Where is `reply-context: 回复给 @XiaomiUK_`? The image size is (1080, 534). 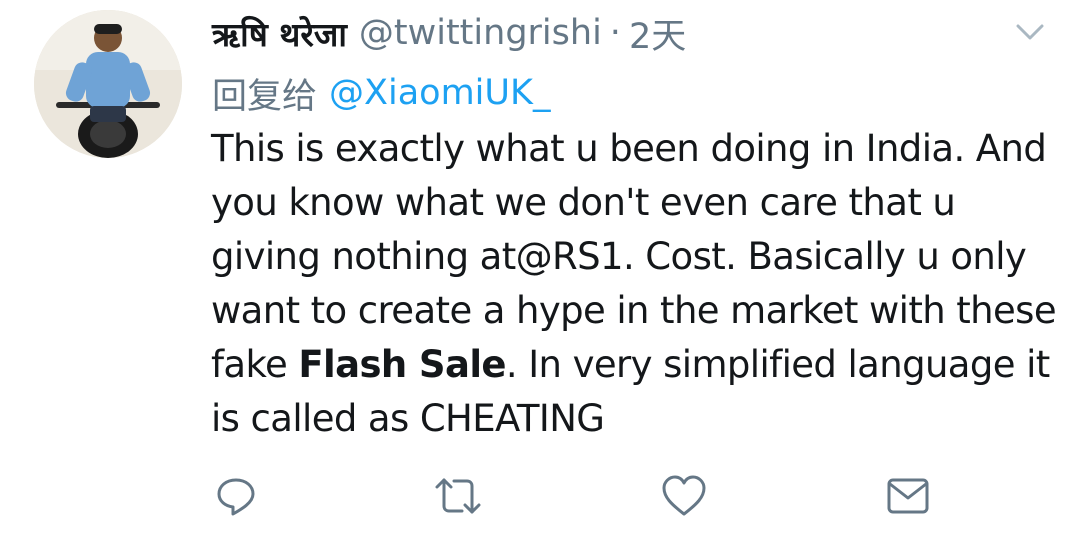 reply-context: 回复给 @XiaomiUK_ is located at coordinates (381, 93).